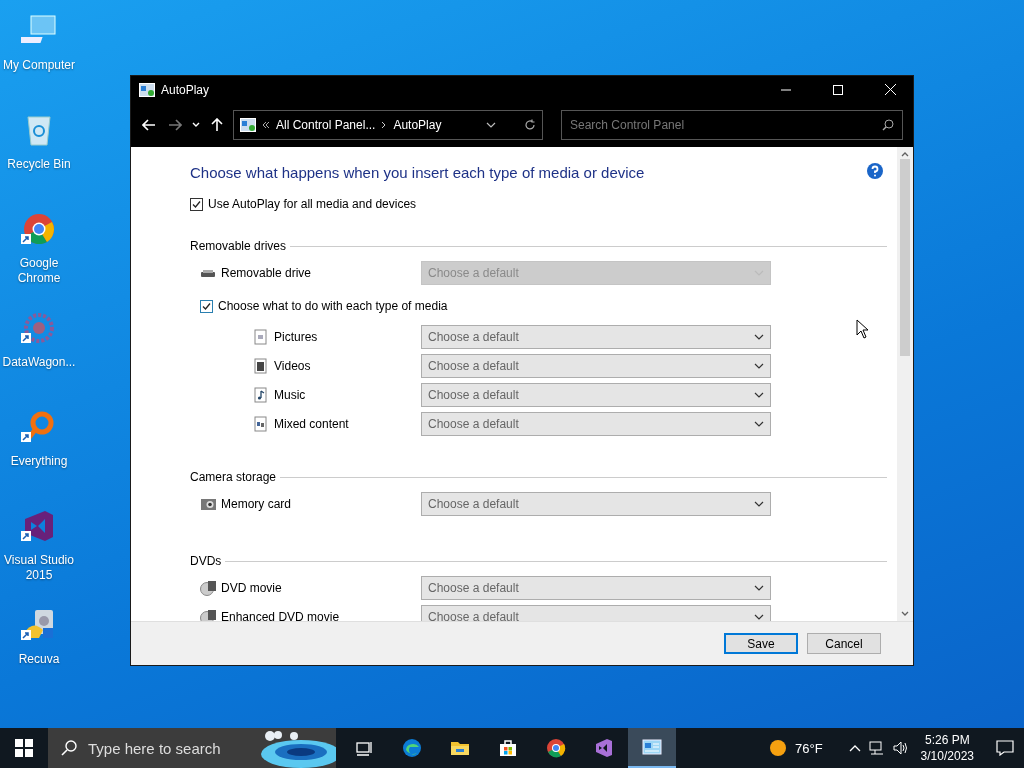 This screenshot has height=768, width=1024. Describe the element at coordinates (947, 756) in the screenshot. I see `clock-date: 3/10/2023` at that location.